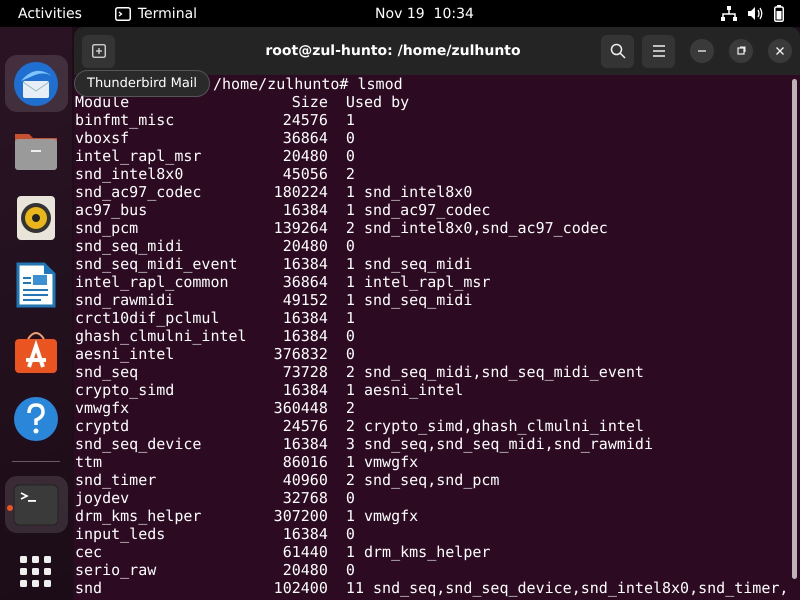 Image resolution: width=800 pixels, height=600 pixels. Describe the element at coordinates (360, 372) in the screenshot. I see `output-line: snd_seq 73728 2 snd_seq_midi,snd_seq_midi_event` at that location.